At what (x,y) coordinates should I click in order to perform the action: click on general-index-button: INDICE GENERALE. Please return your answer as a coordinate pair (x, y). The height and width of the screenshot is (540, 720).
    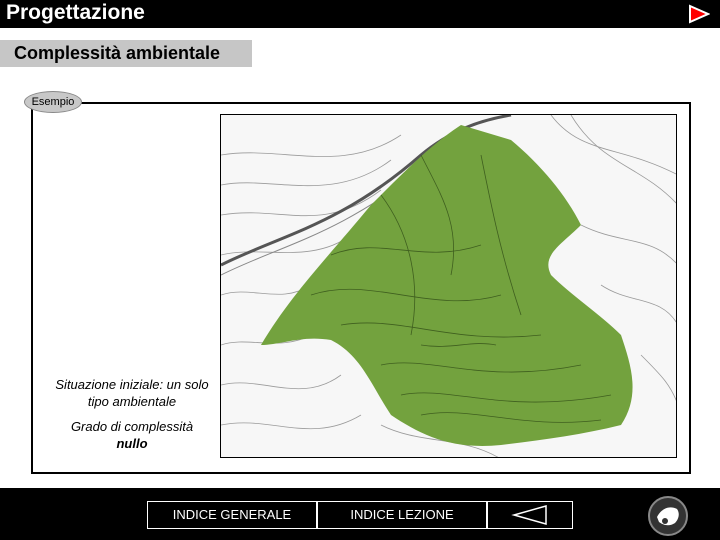
    Looking at the image, I should click on (232, 515).